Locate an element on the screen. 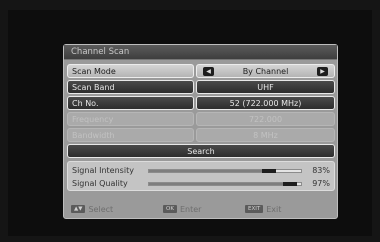  scan-mode-value: By Channel is located at coordinates (265, 71).